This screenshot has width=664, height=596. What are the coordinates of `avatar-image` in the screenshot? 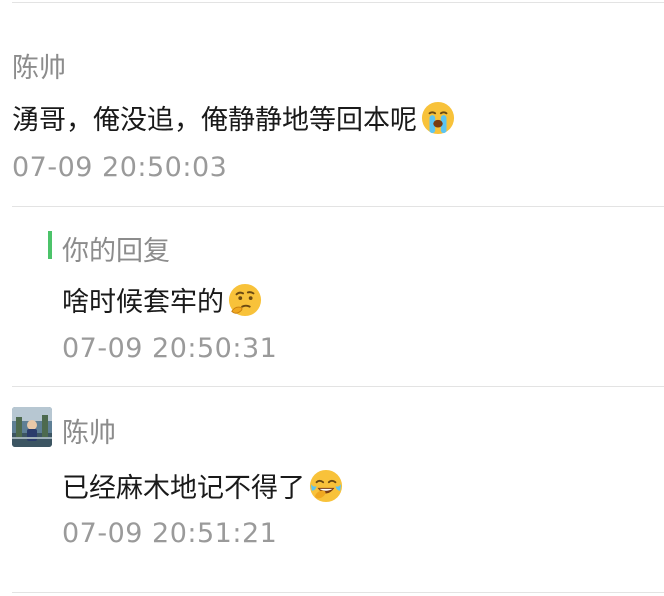 It's located at (32, 427).